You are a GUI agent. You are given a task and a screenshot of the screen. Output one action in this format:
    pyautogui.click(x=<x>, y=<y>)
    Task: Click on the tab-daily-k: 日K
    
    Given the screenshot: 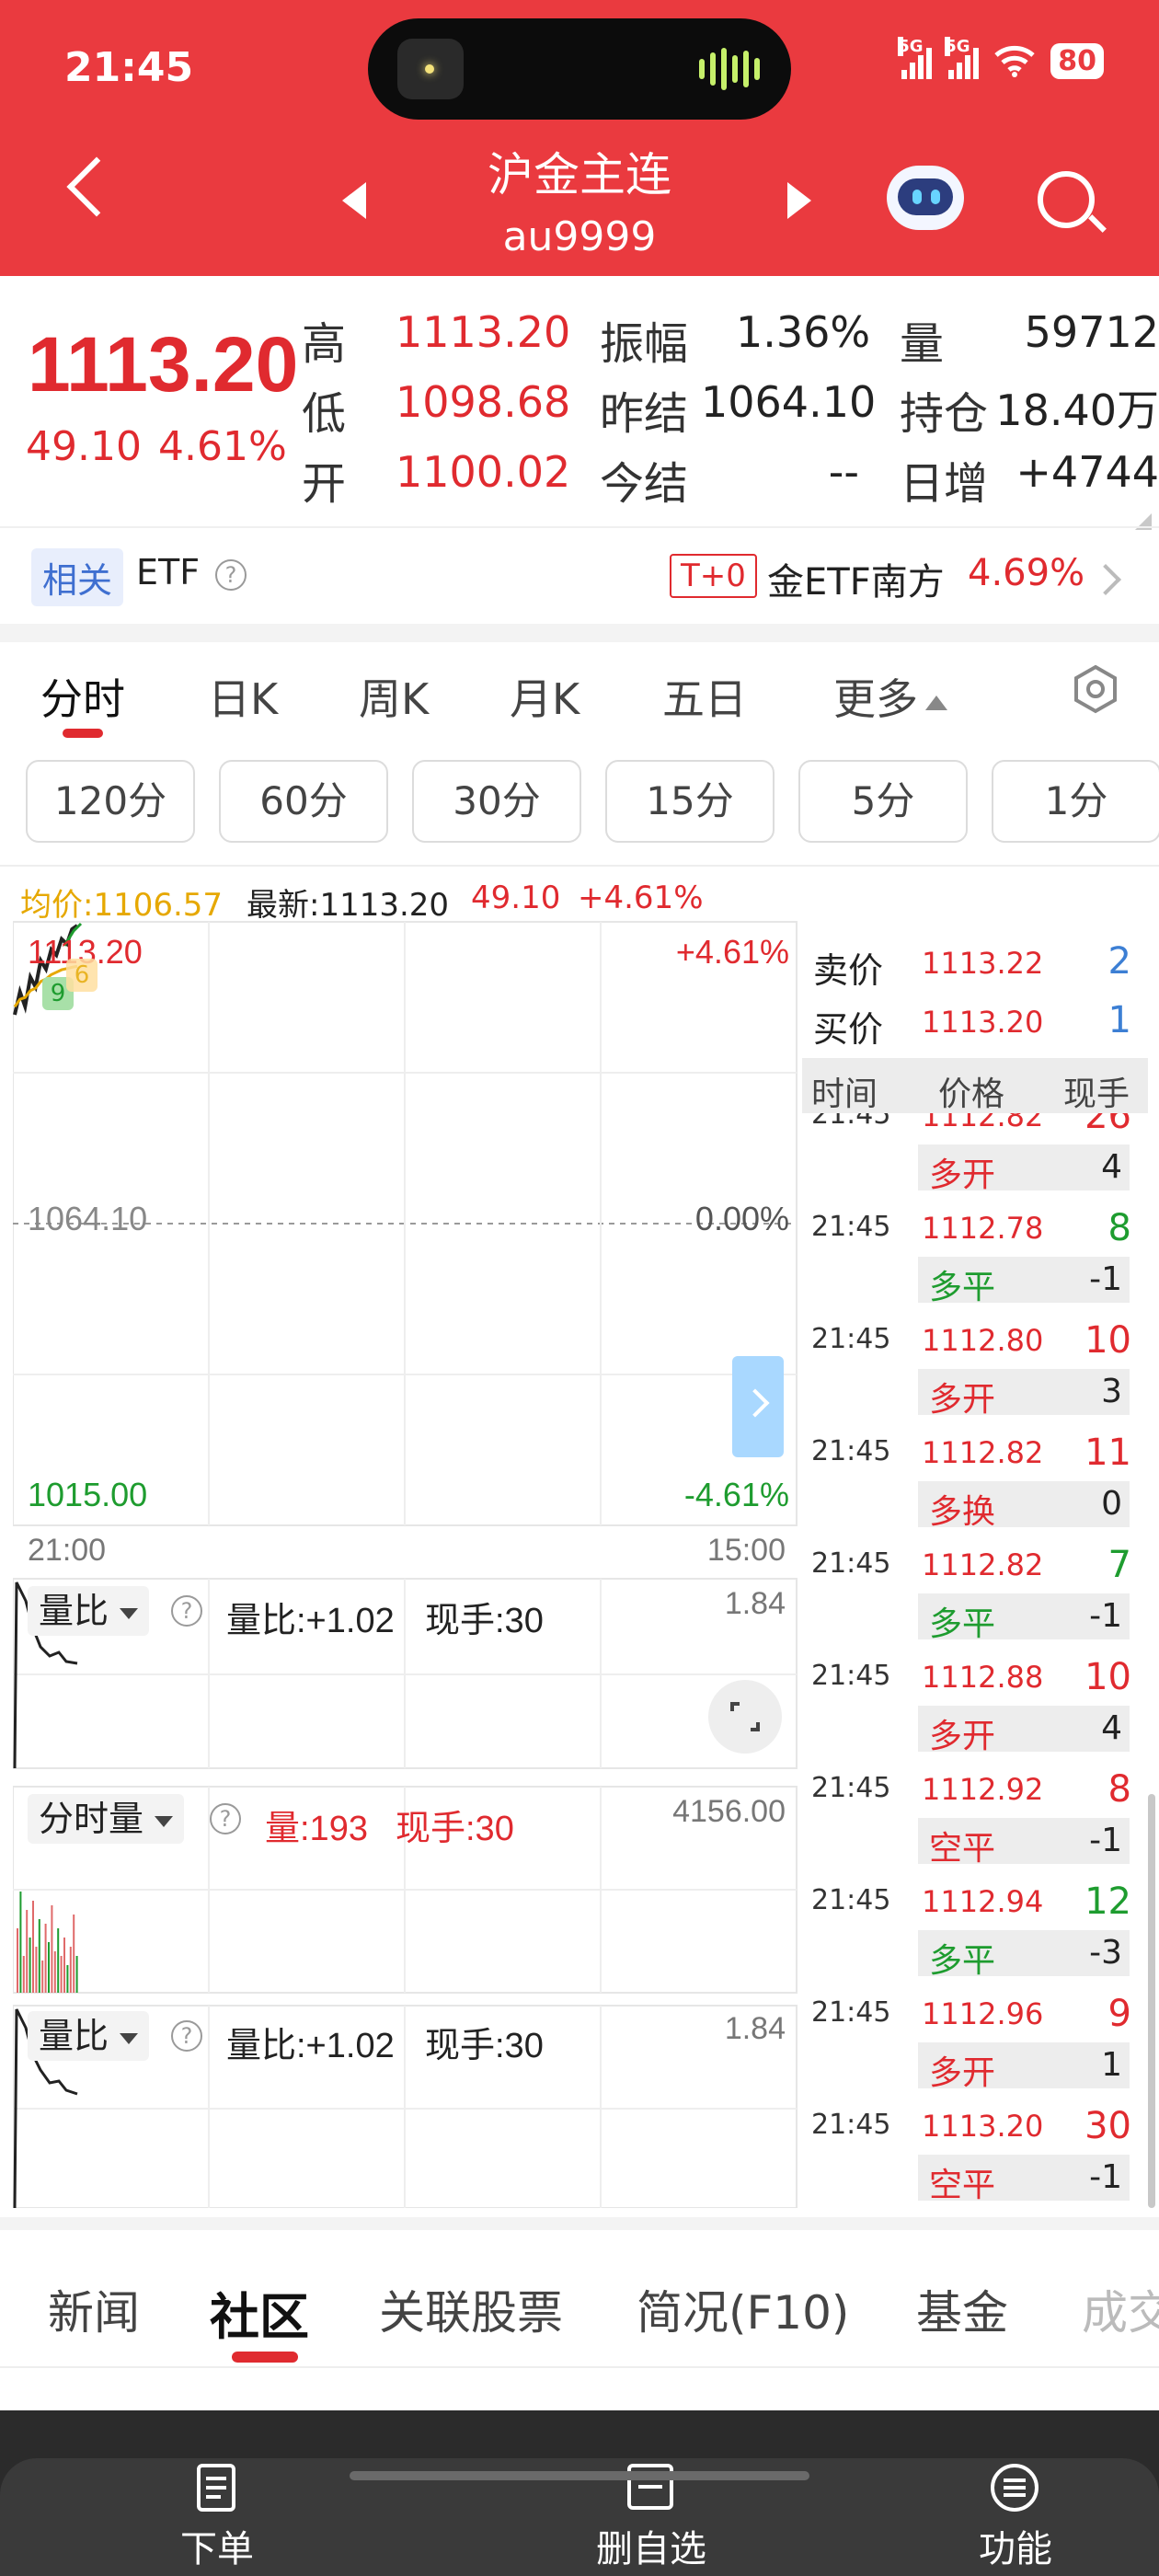 What is the action you would take?
    pyautogui.click(x=243, y=696)
    